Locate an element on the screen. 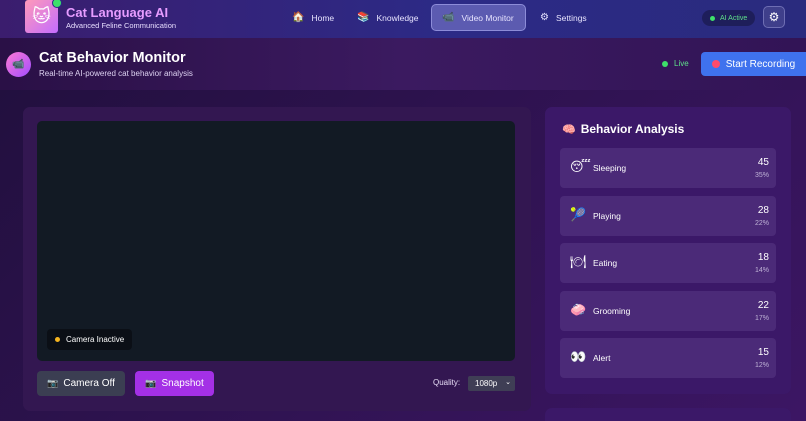 This screenshot has width=806, height=421. quality-label: Quality: is located at coordinates (447, 382).